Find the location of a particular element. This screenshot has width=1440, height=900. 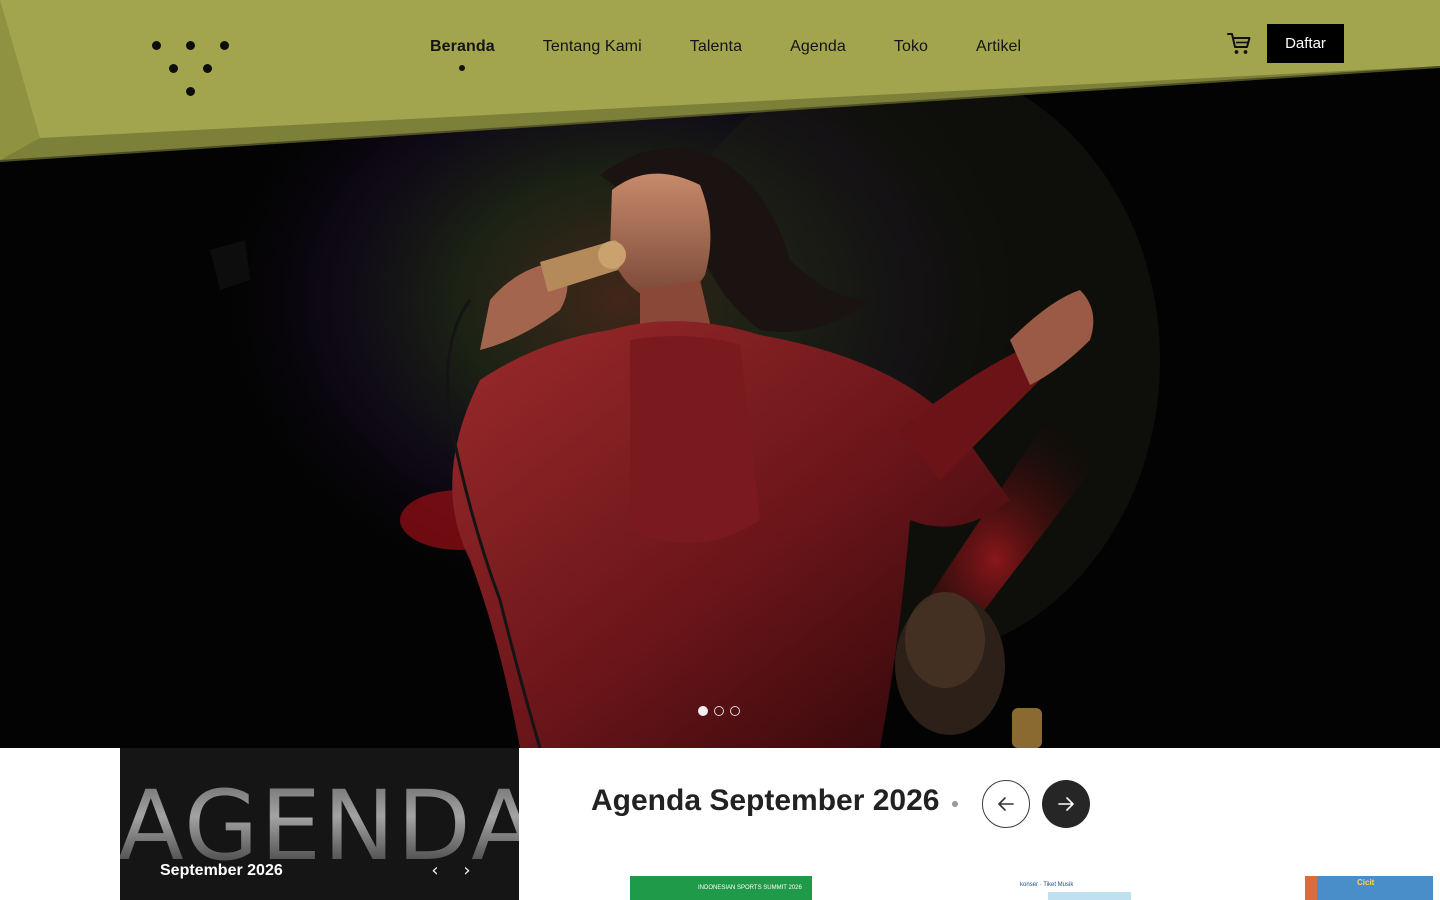

agenda-heading-month: September 2026 is located at coordinates (824, 800).